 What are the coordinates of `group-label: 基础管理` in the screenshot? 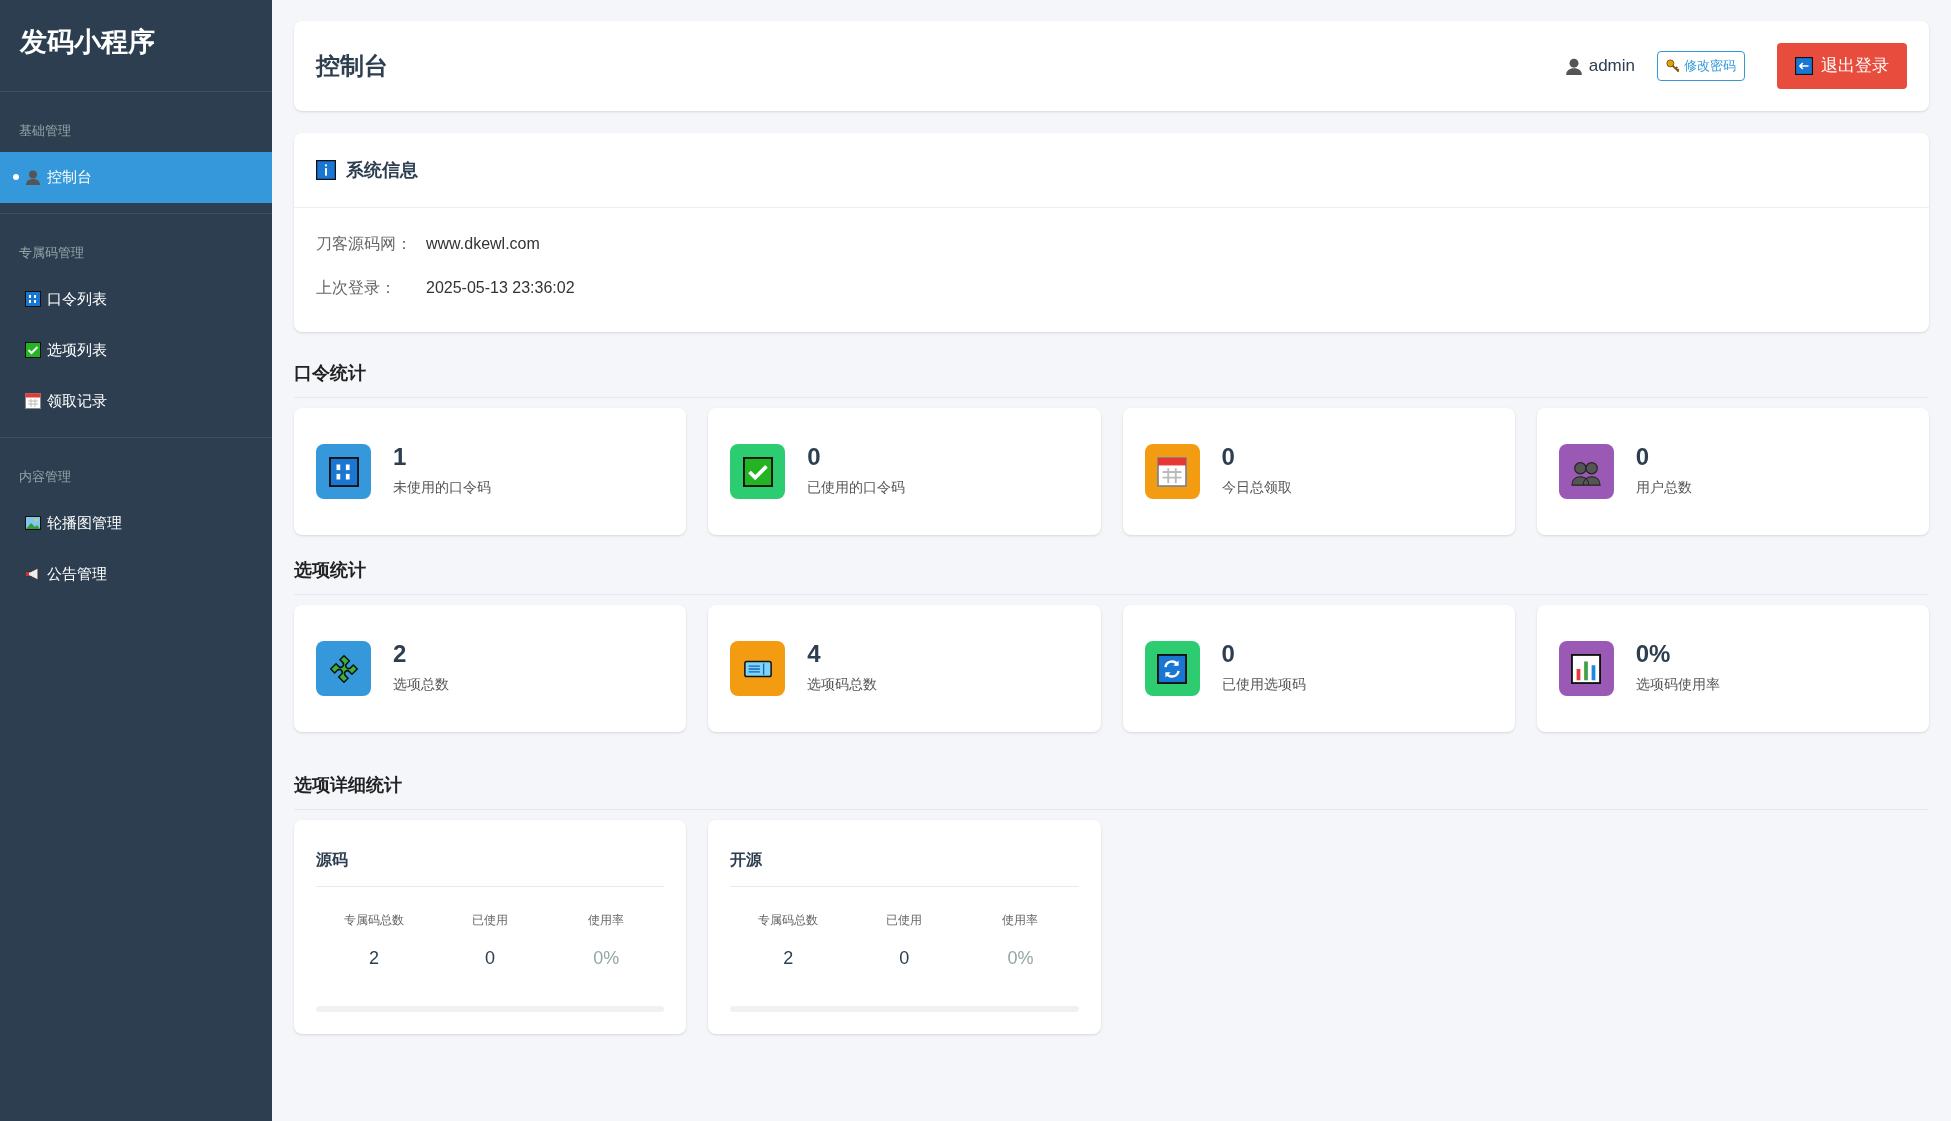 It's located at (45, 130).